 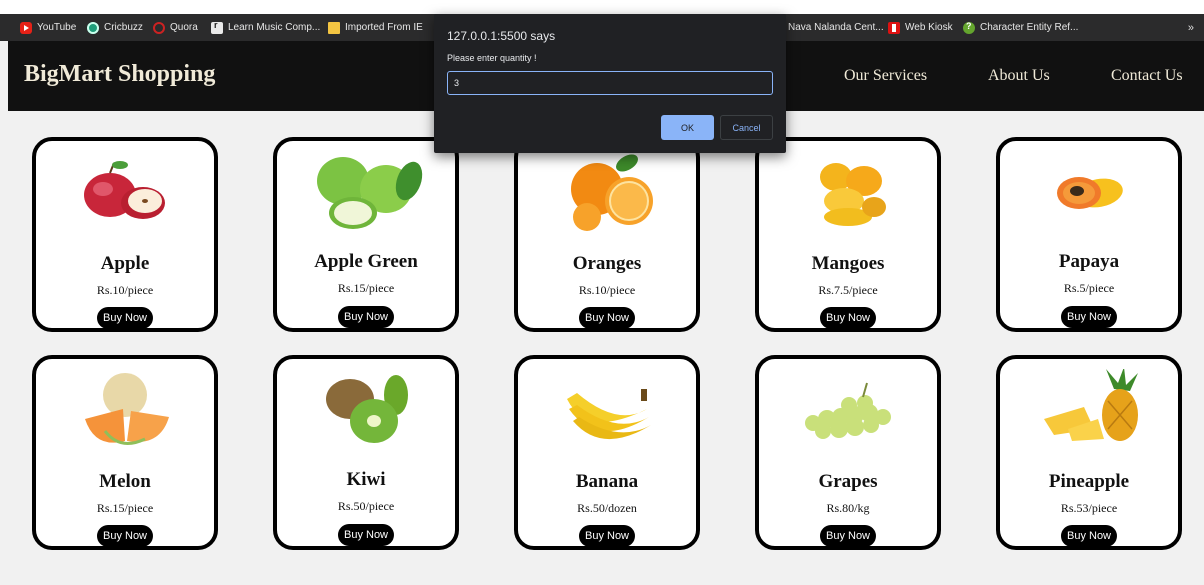 I want to click on product-card-grapes: Grapes Rs.80/kg Buy Now, so click(x=848, y=452).